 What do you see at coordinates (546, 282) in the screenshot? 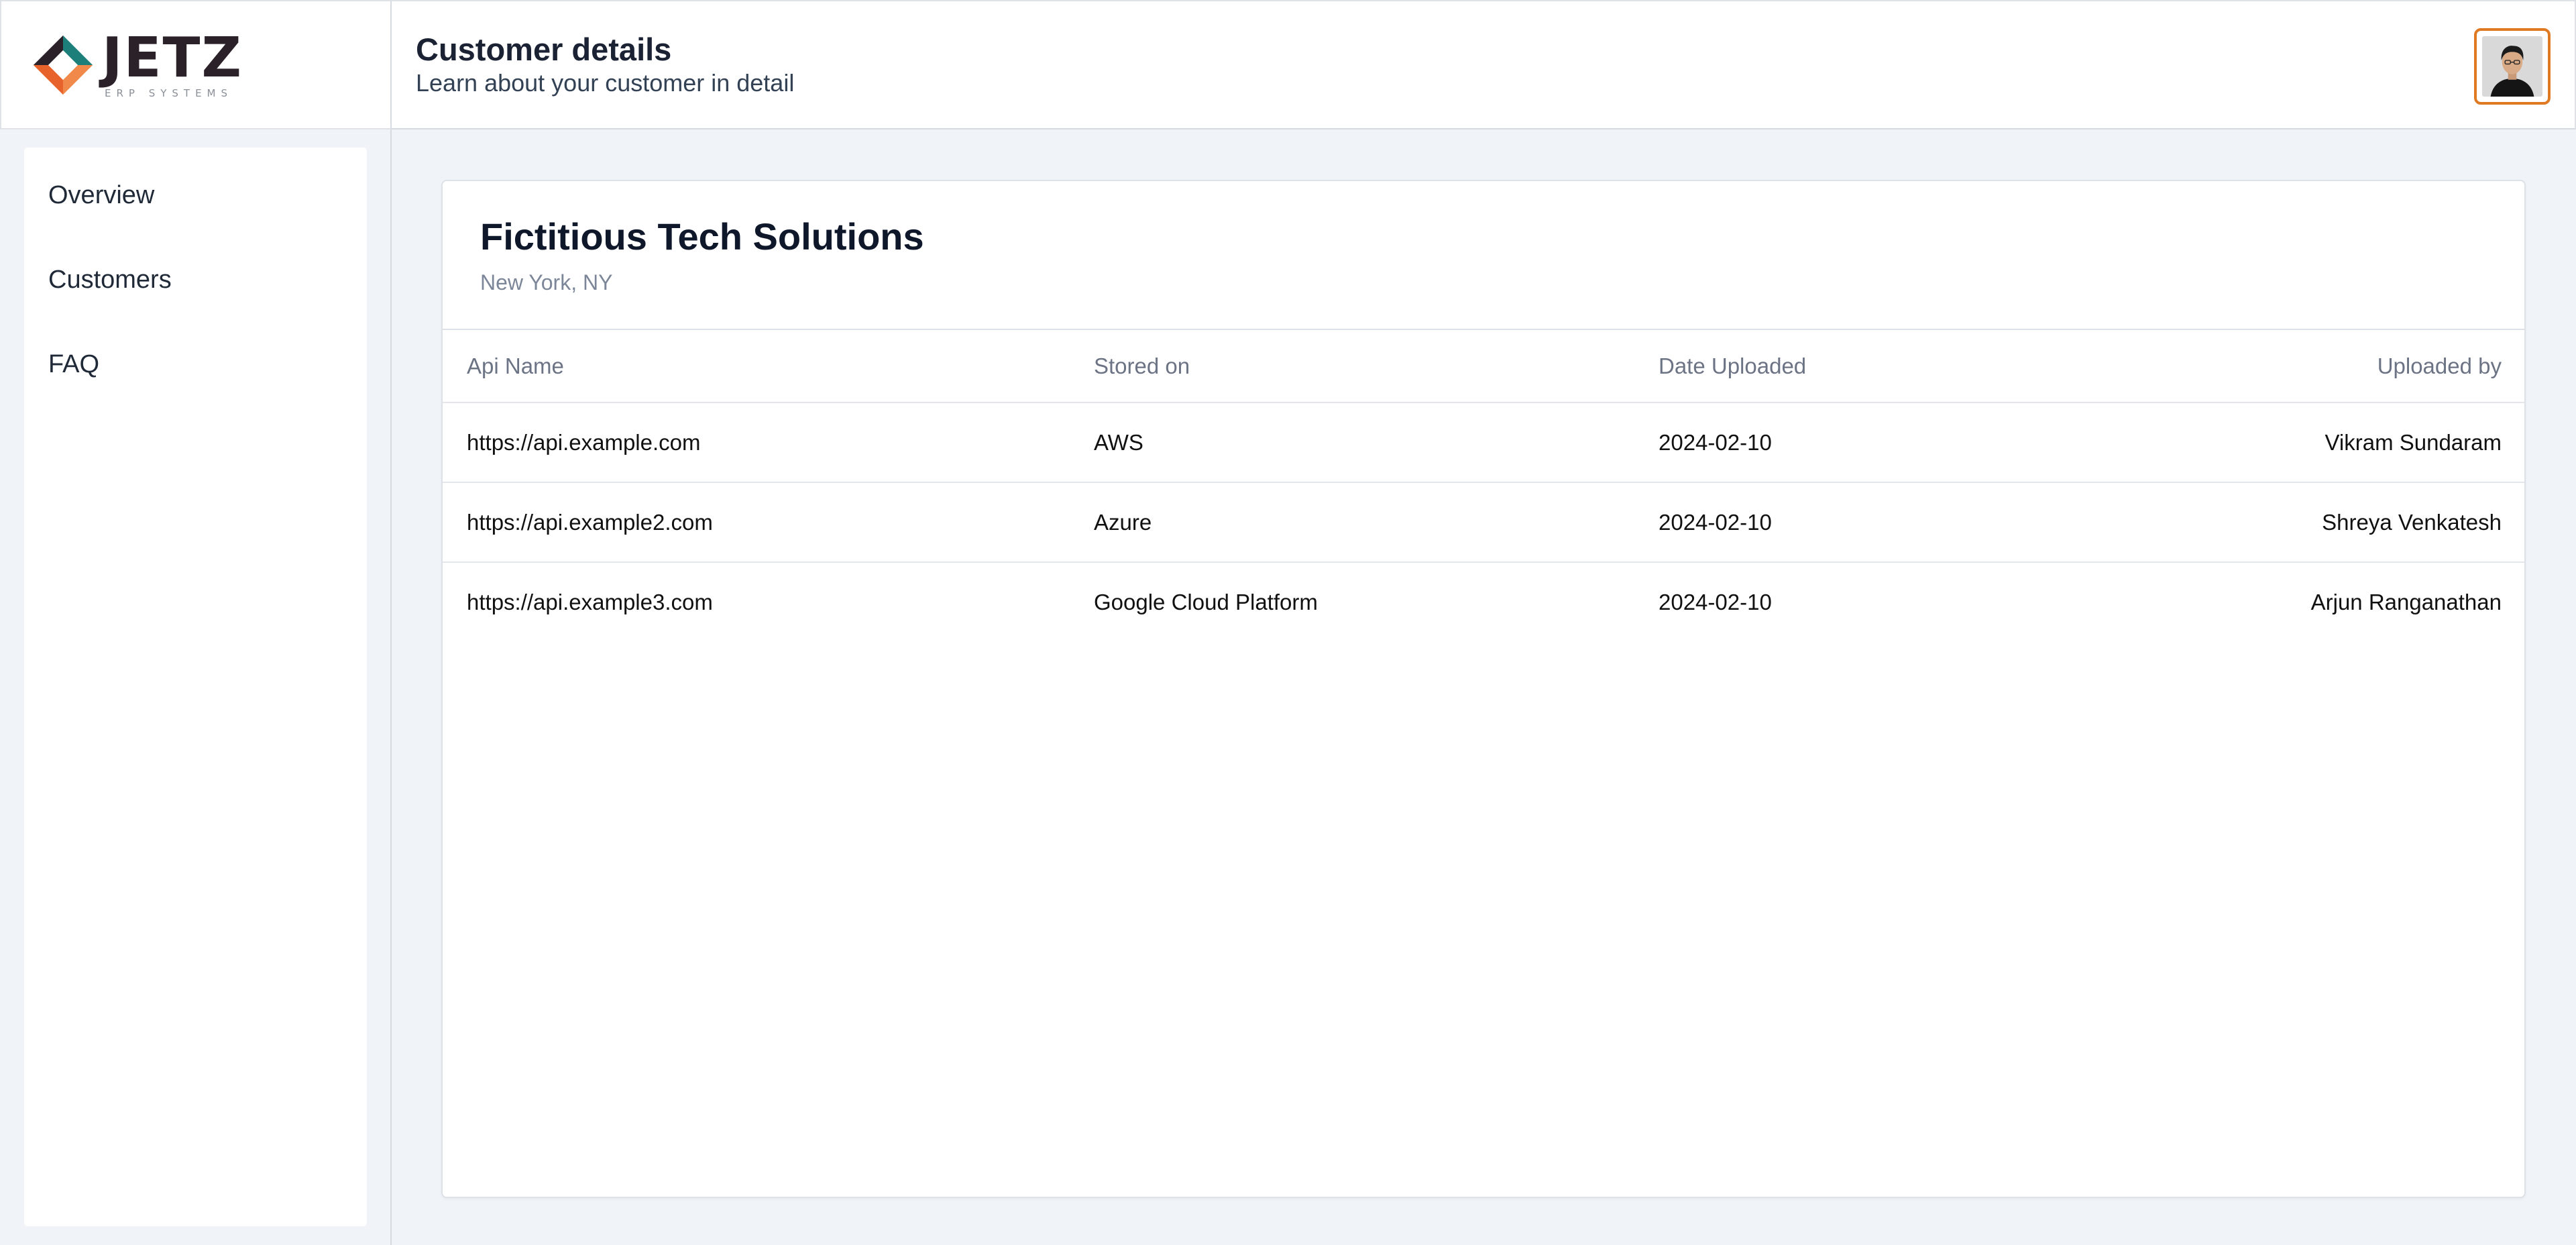
I see `customer-location: New York, NY` at bounding box center [546, 282].